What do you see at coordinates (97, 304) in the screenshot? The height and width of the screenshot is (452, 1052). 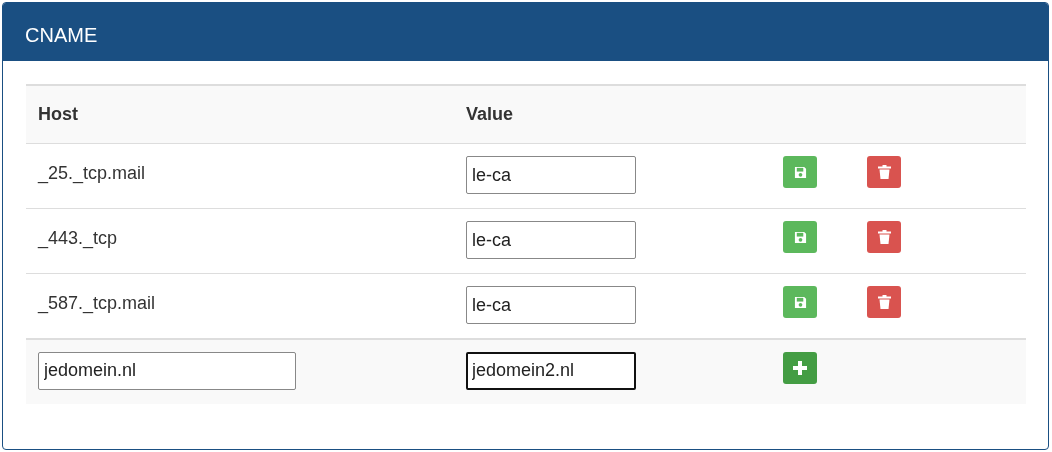 I see `host-text: _587._tcp.mail` at bounding box center [97, 304].